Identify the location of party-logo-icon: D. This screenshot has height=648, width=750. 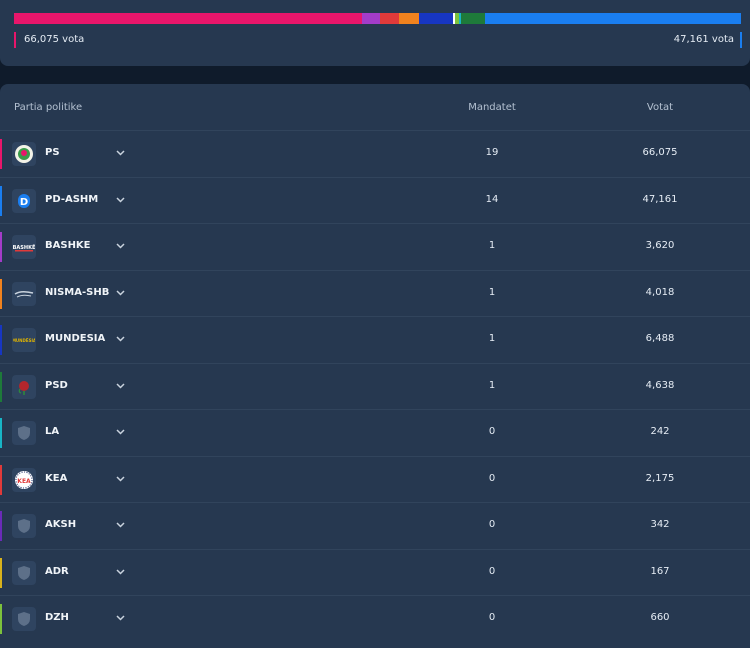
(24, 200).